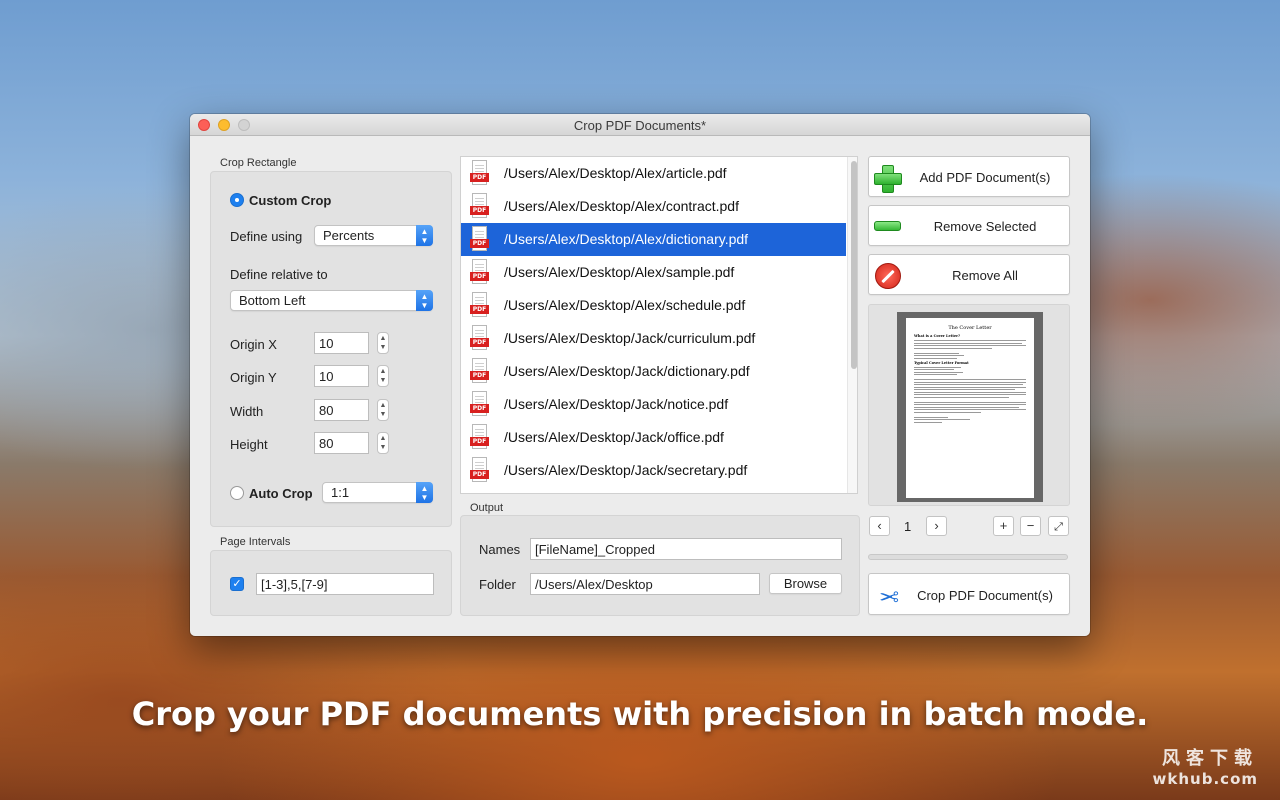 This screenshot has height=800, width=1280. What do you see at coordinates (255, 542) in the screenshot?
I see `page-intervals-label: Page Intervals` at bounding box center [255, 542].